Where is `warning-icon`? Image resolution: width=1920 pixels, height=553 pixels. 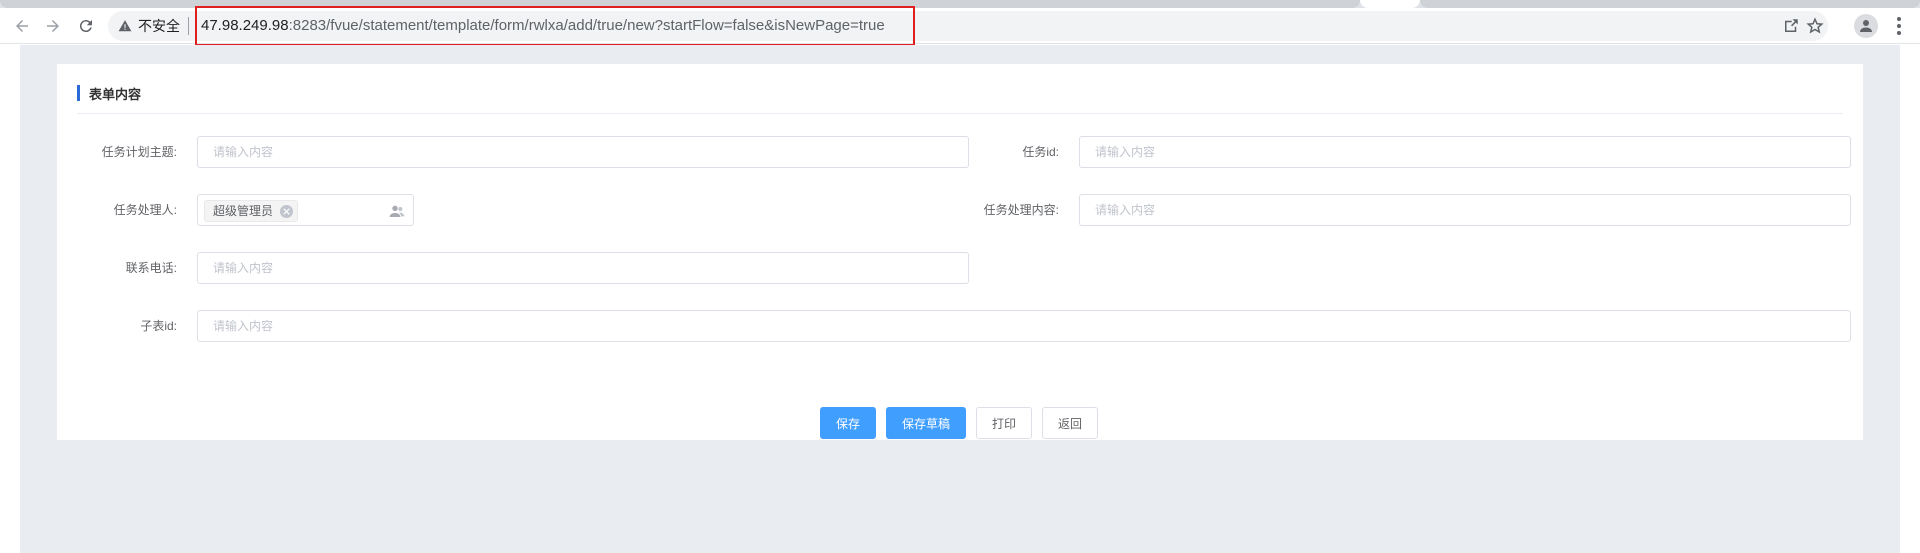 warning-icon is located at coordinates (125, 26).